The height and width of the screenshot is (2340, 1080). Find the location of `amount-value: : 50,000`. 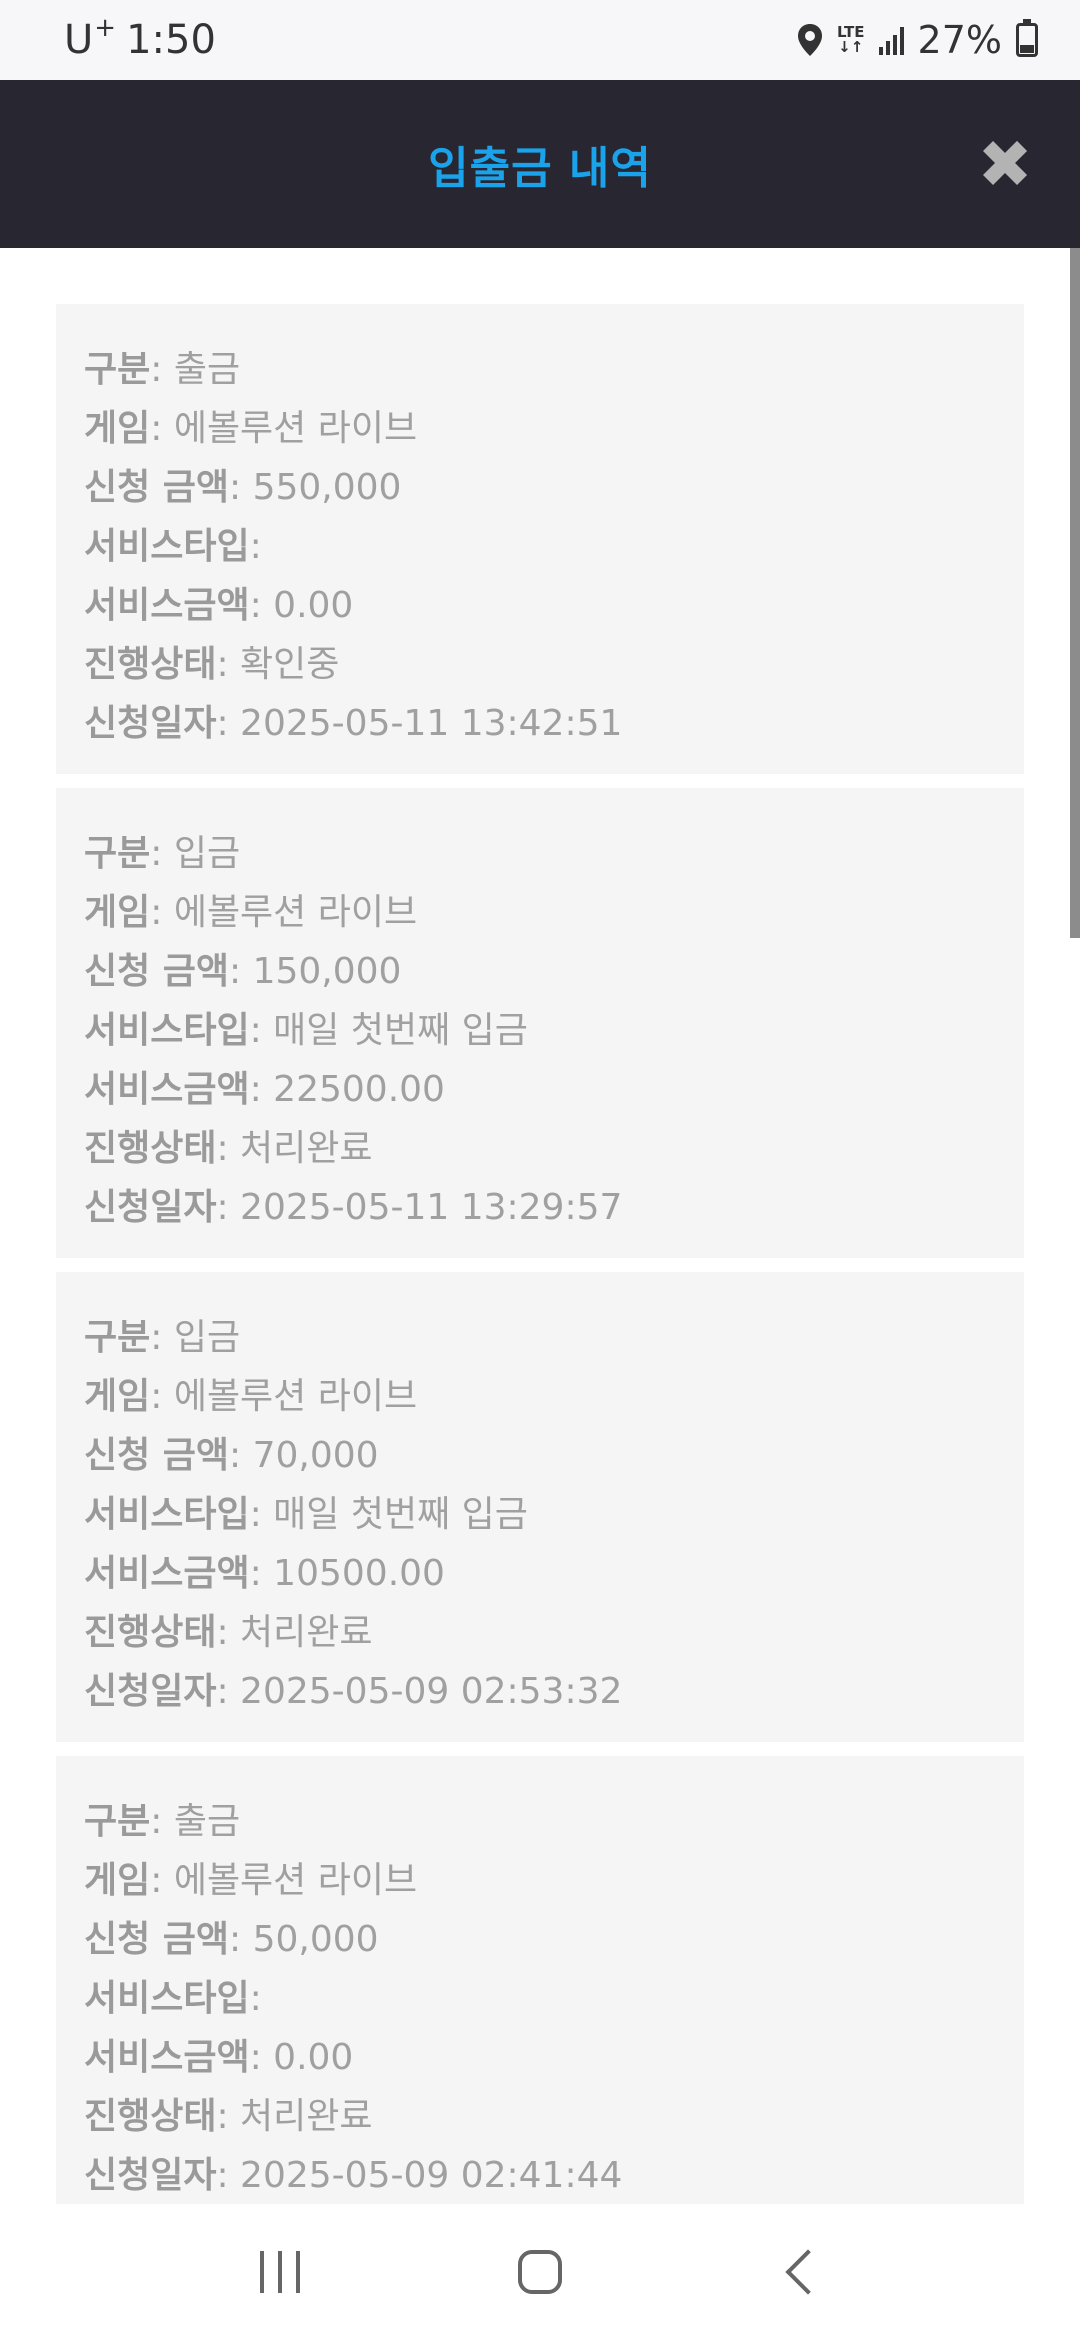

amount-value: : 50,000 is located at coordinates (304, 1939).